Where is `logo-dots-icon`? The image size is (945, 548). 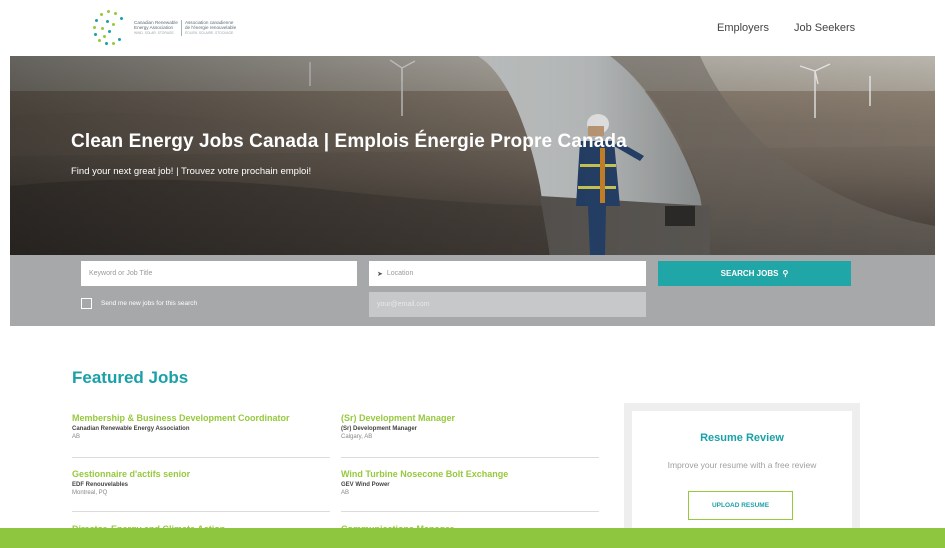 logo-dots-icon is located at coordinates (110, 28).